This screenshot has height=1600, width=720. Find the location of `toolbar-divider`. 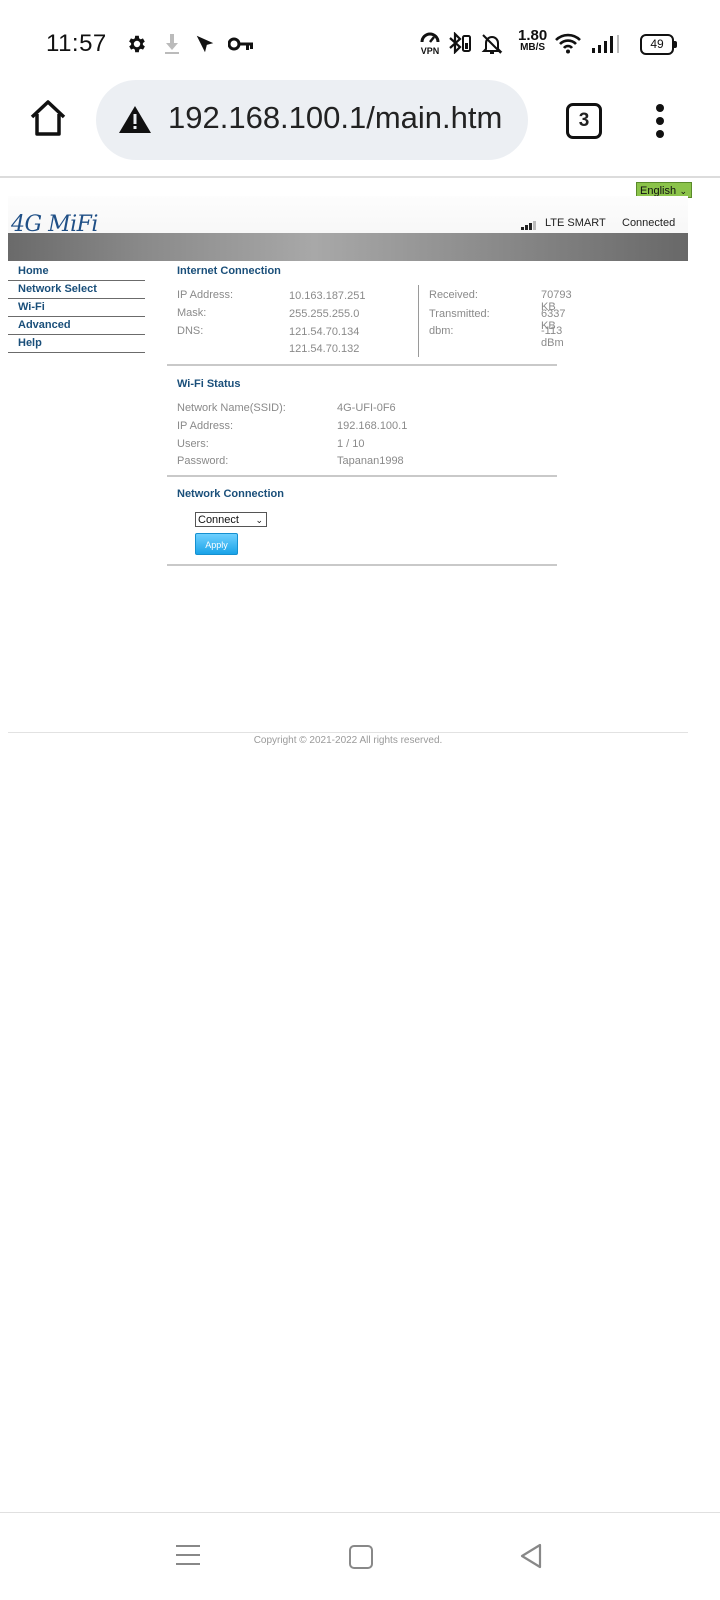

toolbar-divider is located at coordinates (360, 177).